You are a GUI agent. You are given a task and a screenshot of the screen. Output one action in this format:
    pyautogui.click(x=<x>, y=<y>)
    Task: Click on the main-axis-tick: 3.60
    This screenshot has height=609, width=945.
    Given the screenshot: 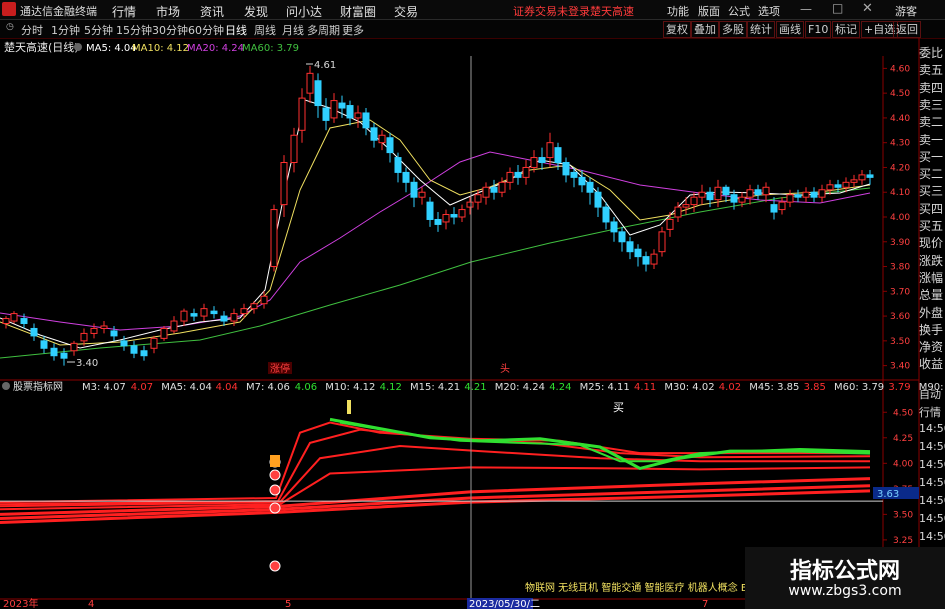 What is the action you would take?
    pyautogui.click(x=900, y=317)
    